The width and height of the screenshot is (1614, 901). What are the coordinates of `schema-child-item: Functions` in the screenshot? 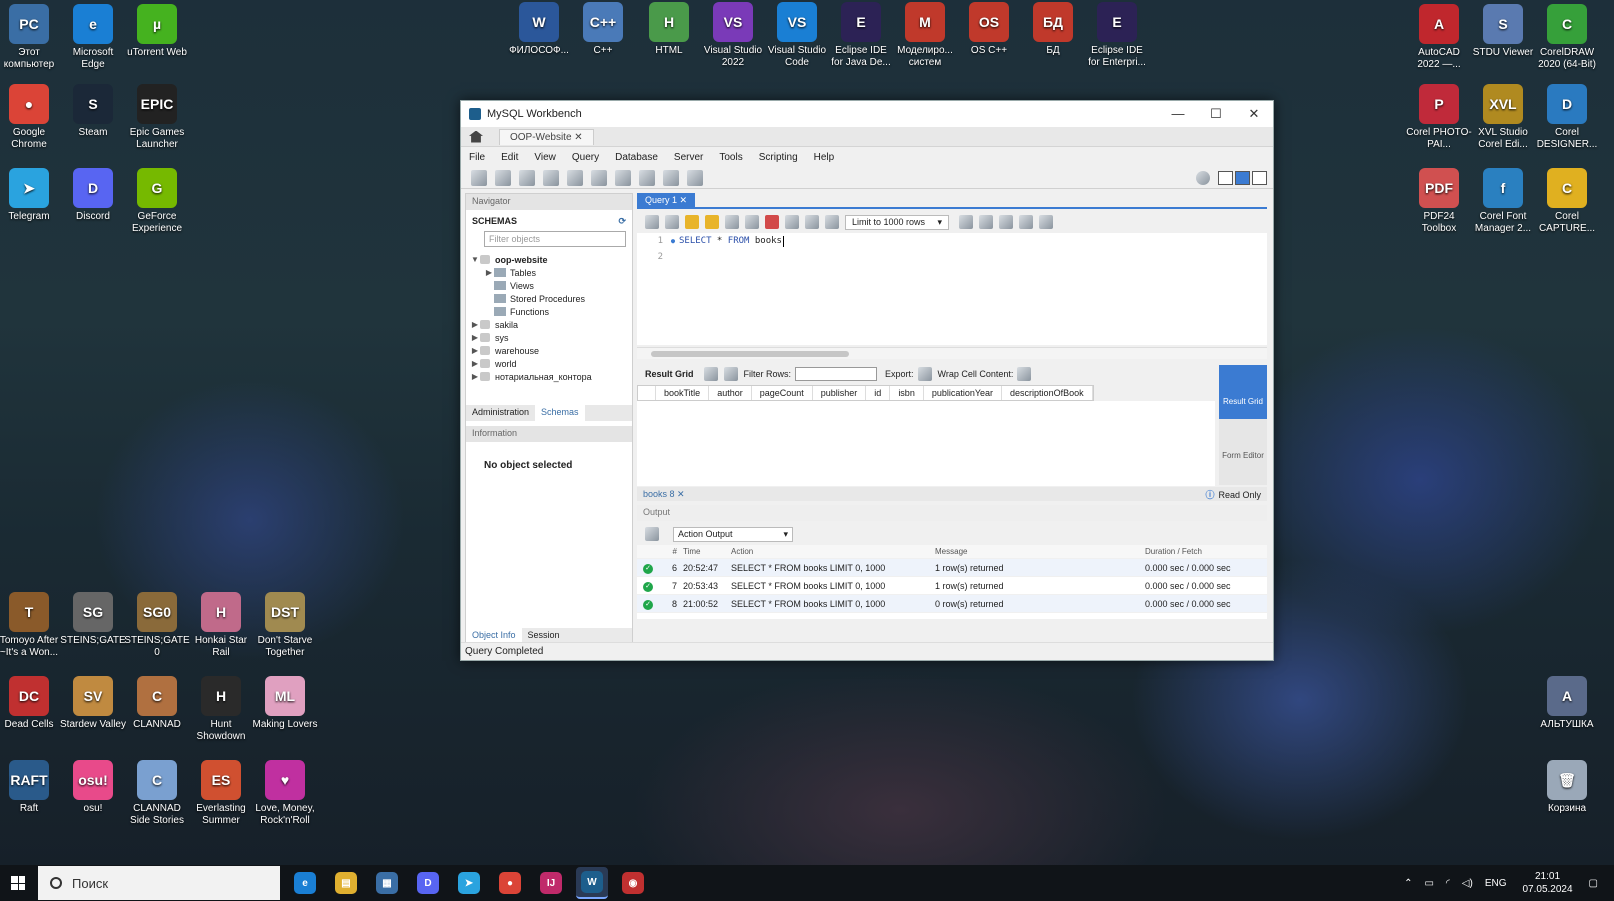 It's located at (549, 311).